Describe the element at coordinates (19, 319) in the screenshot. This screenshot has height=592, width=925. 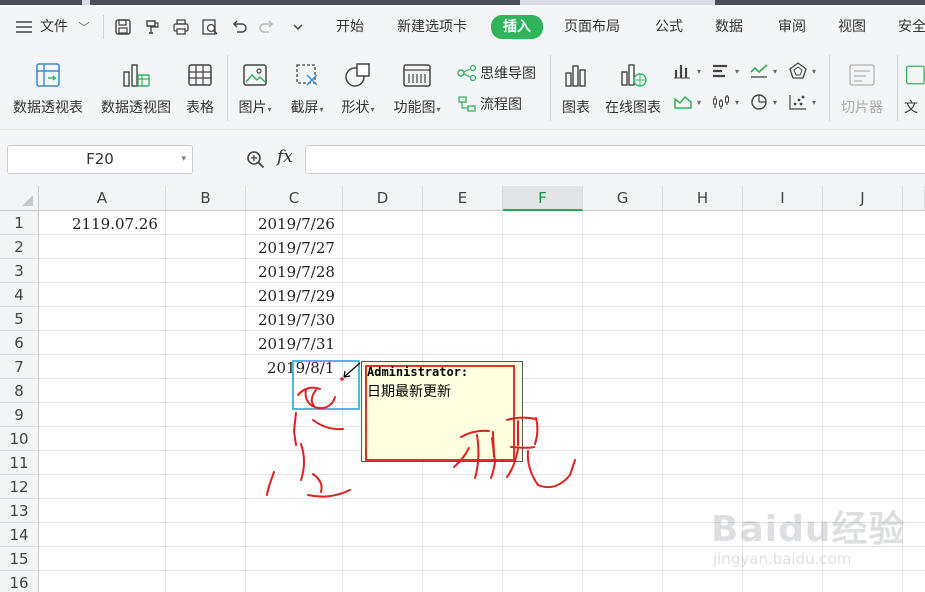
I see `row-header-5: 5` at that location.